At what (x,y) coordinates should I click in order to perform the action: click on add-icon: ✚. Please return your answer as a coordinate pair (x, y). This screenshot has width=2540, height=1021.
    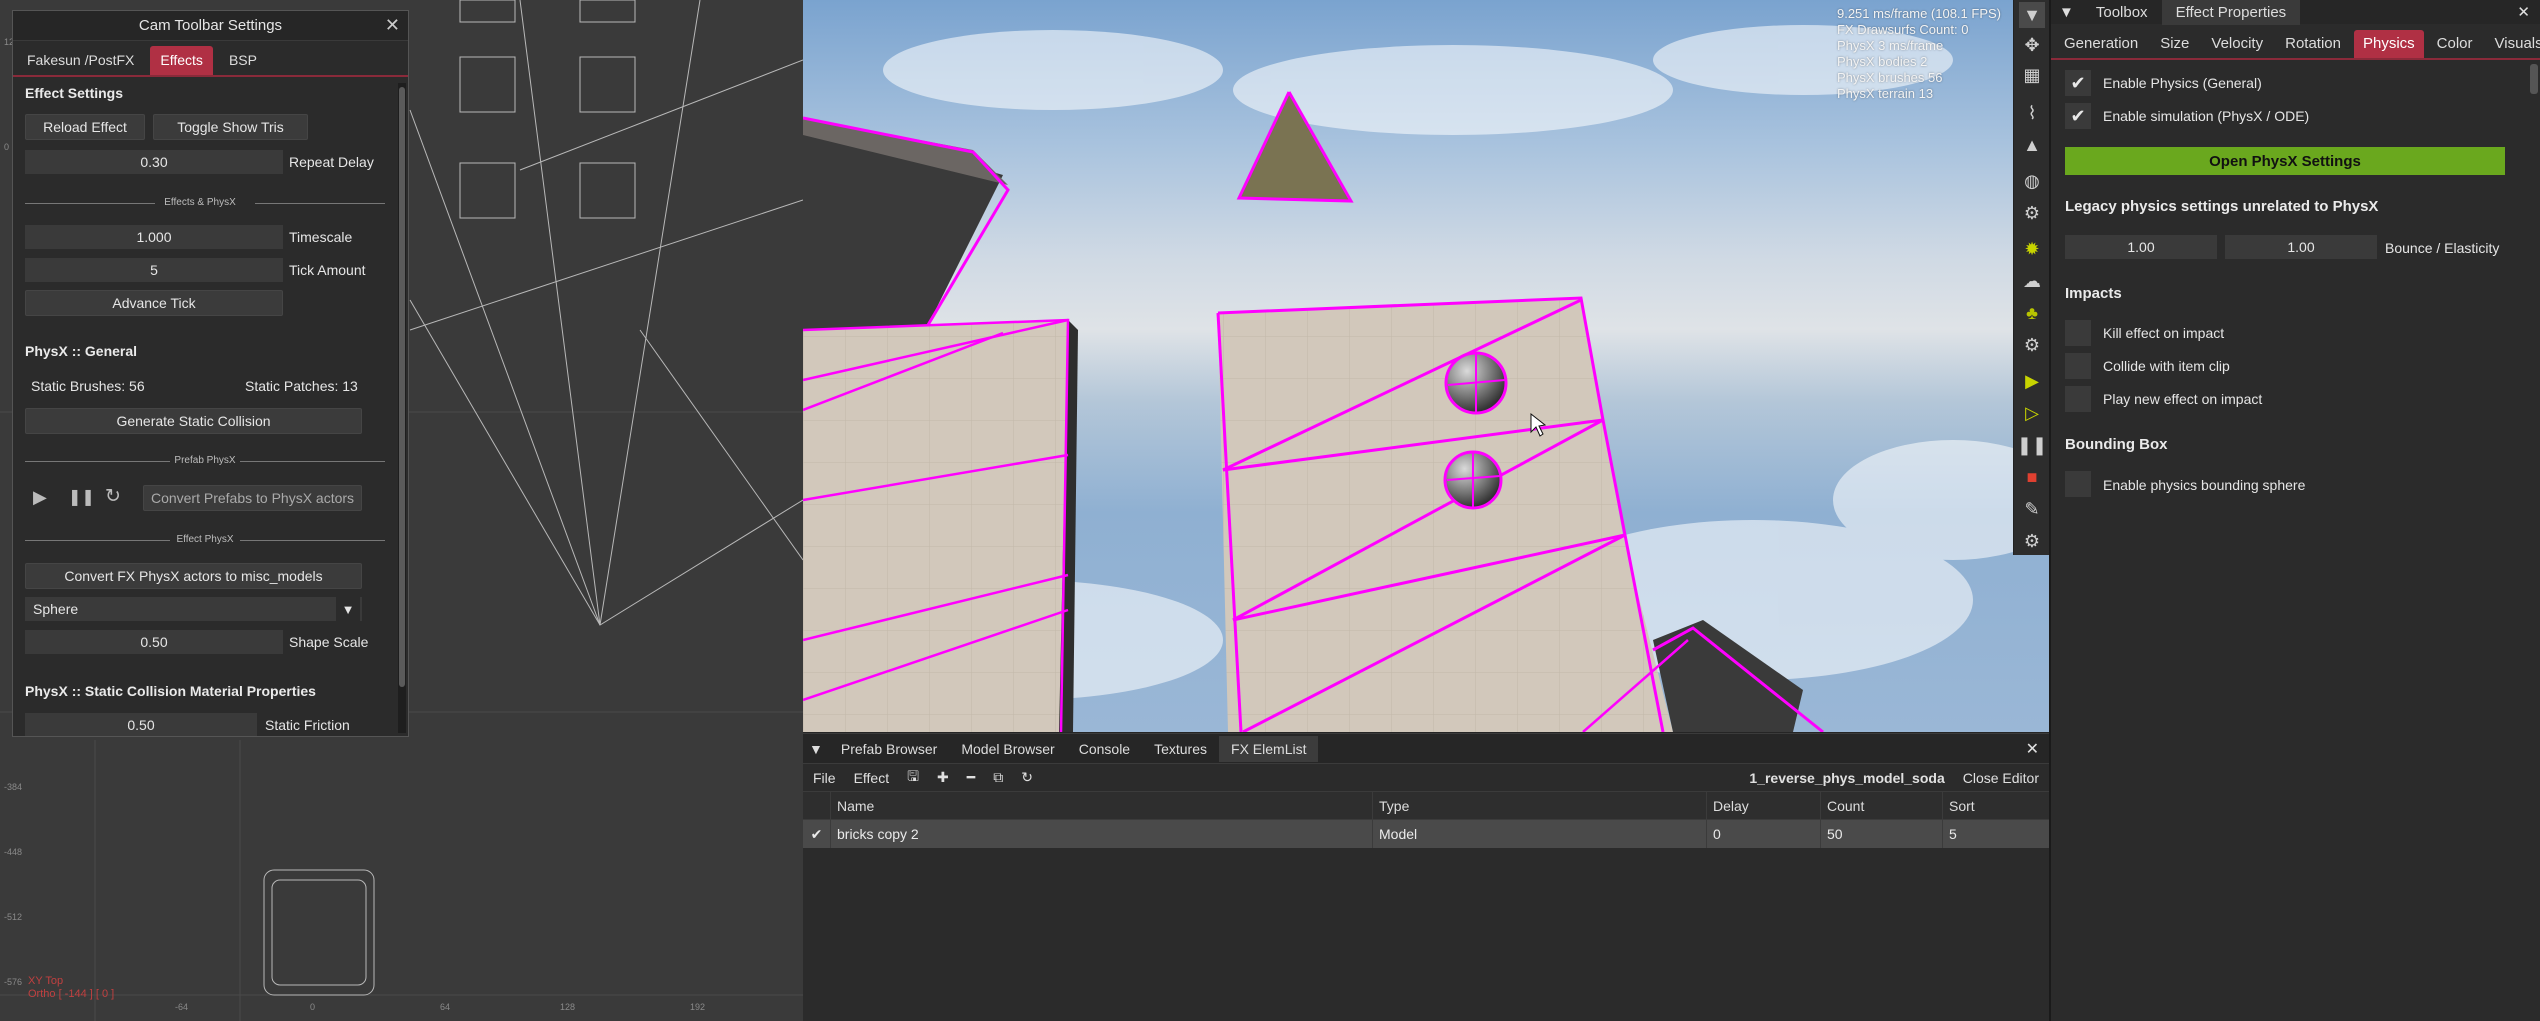
    Looking at the image, I should click on (943, 777).